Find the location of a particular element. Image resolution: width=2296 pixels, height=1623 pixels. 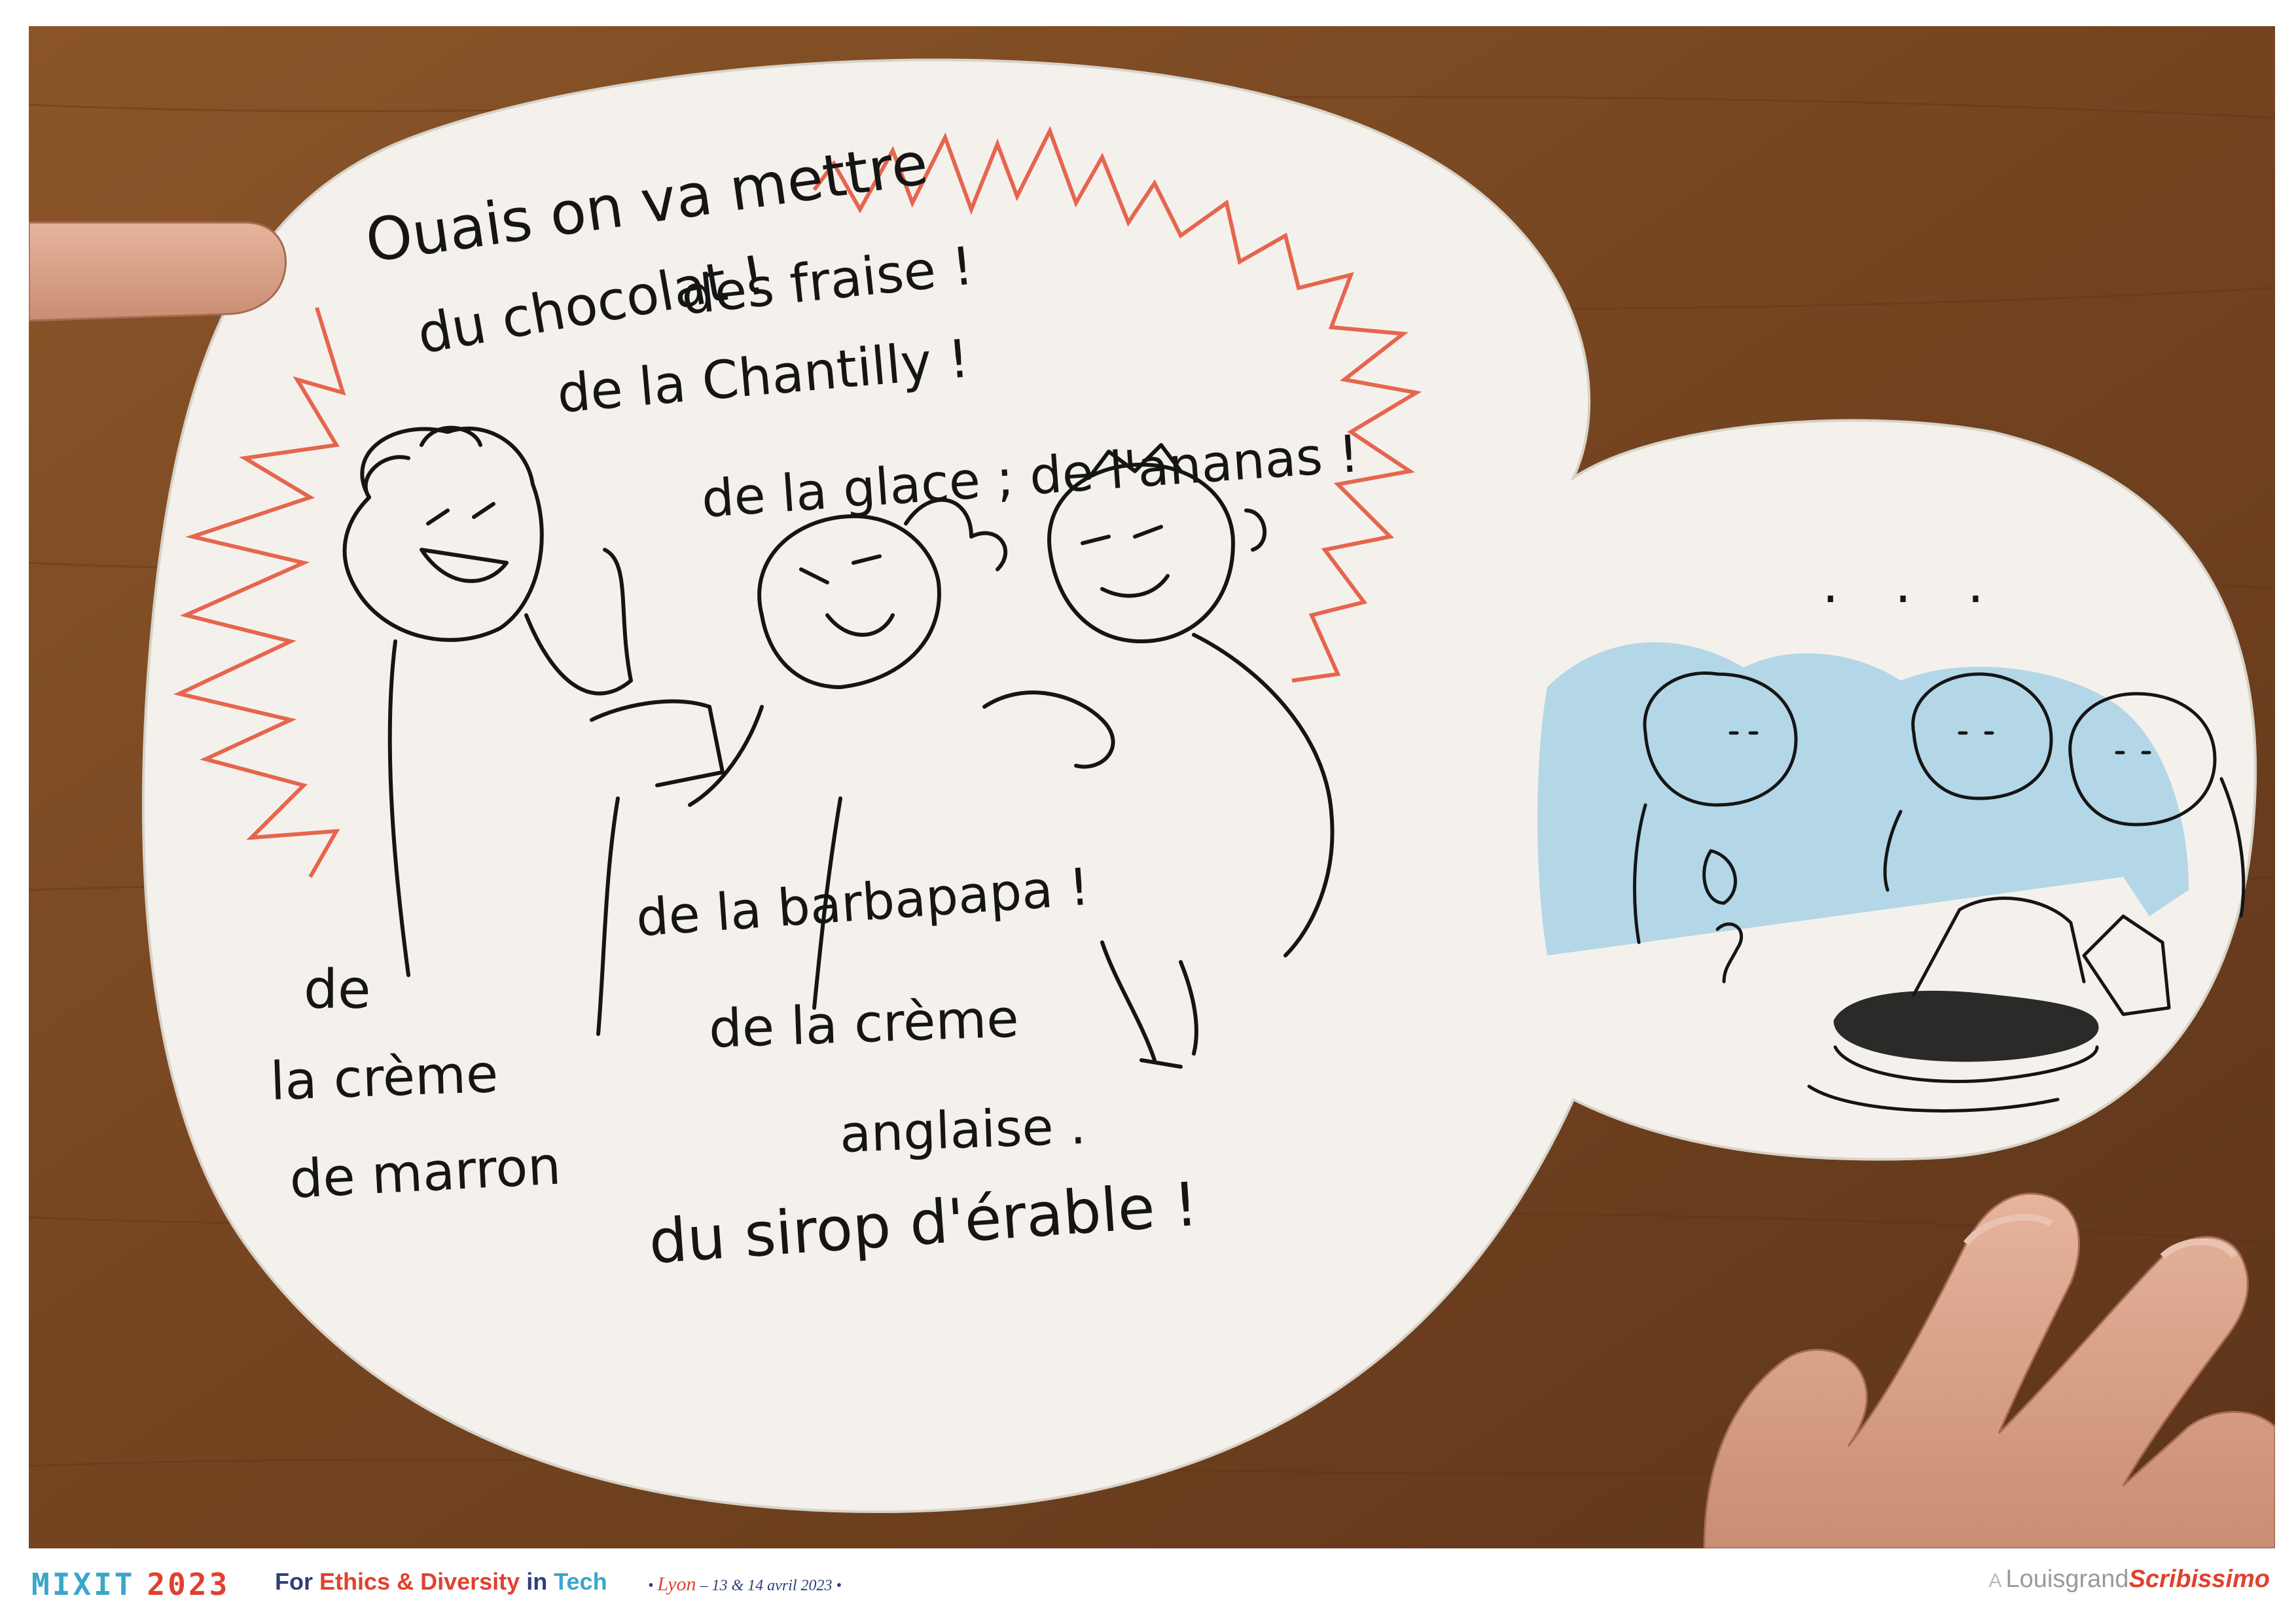

speech-line-7: de la crème is located at coordinates (864, 1024).